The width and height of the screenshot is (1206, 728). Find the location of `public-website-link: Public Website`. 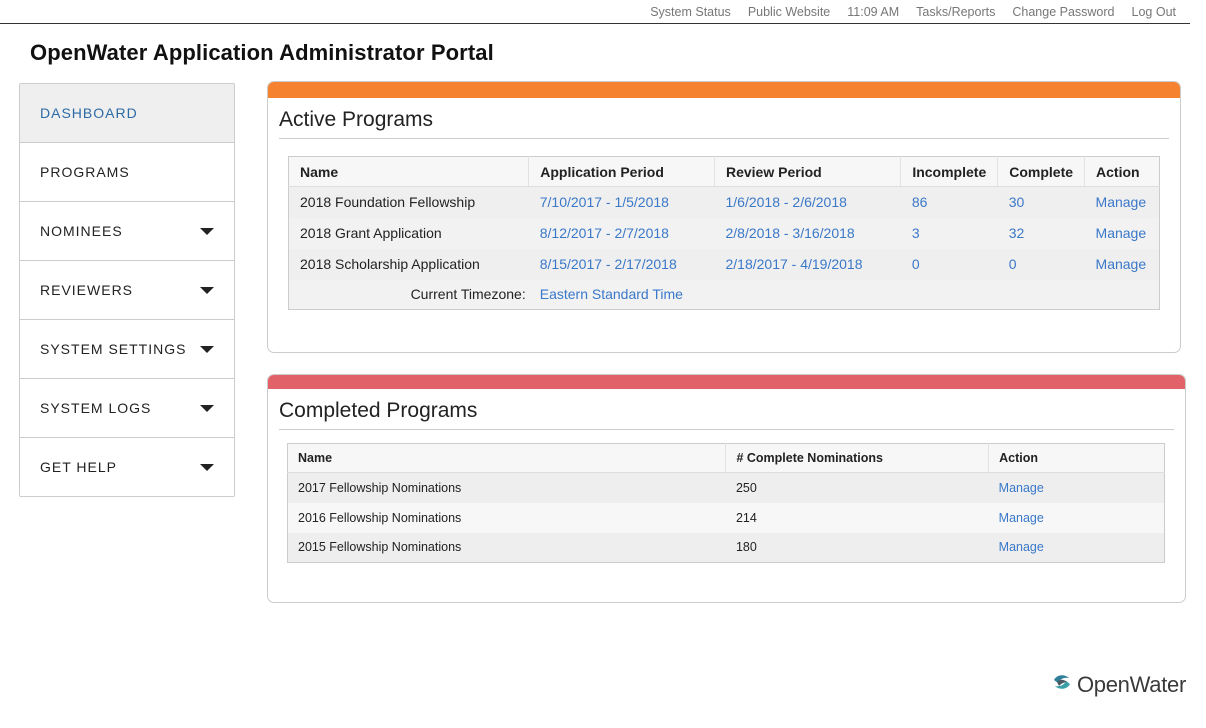

public-website-link: Public Website is located at coordinates (789, 12).